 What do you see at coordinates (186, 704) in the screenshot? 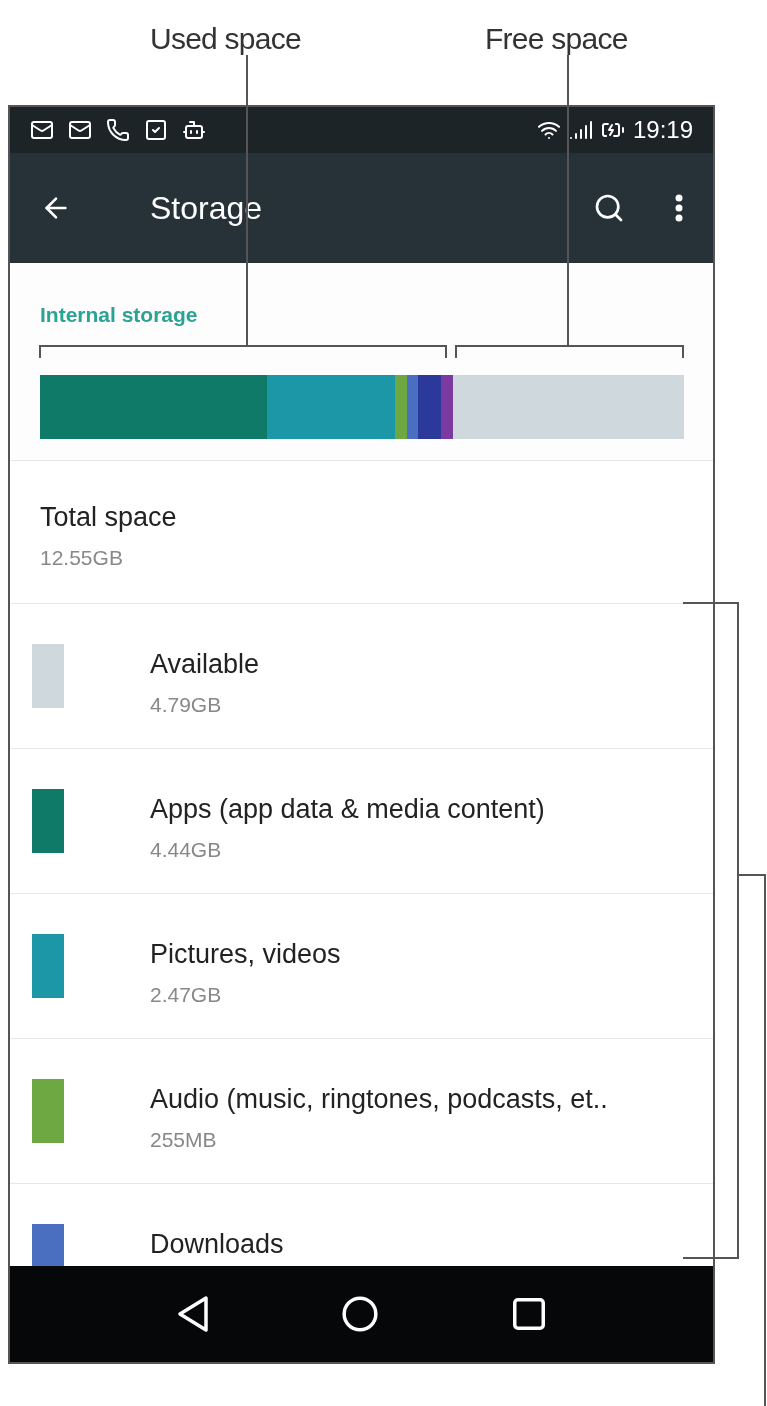
I see `category-size: 4.79GB` at bounding box center [186, 704].